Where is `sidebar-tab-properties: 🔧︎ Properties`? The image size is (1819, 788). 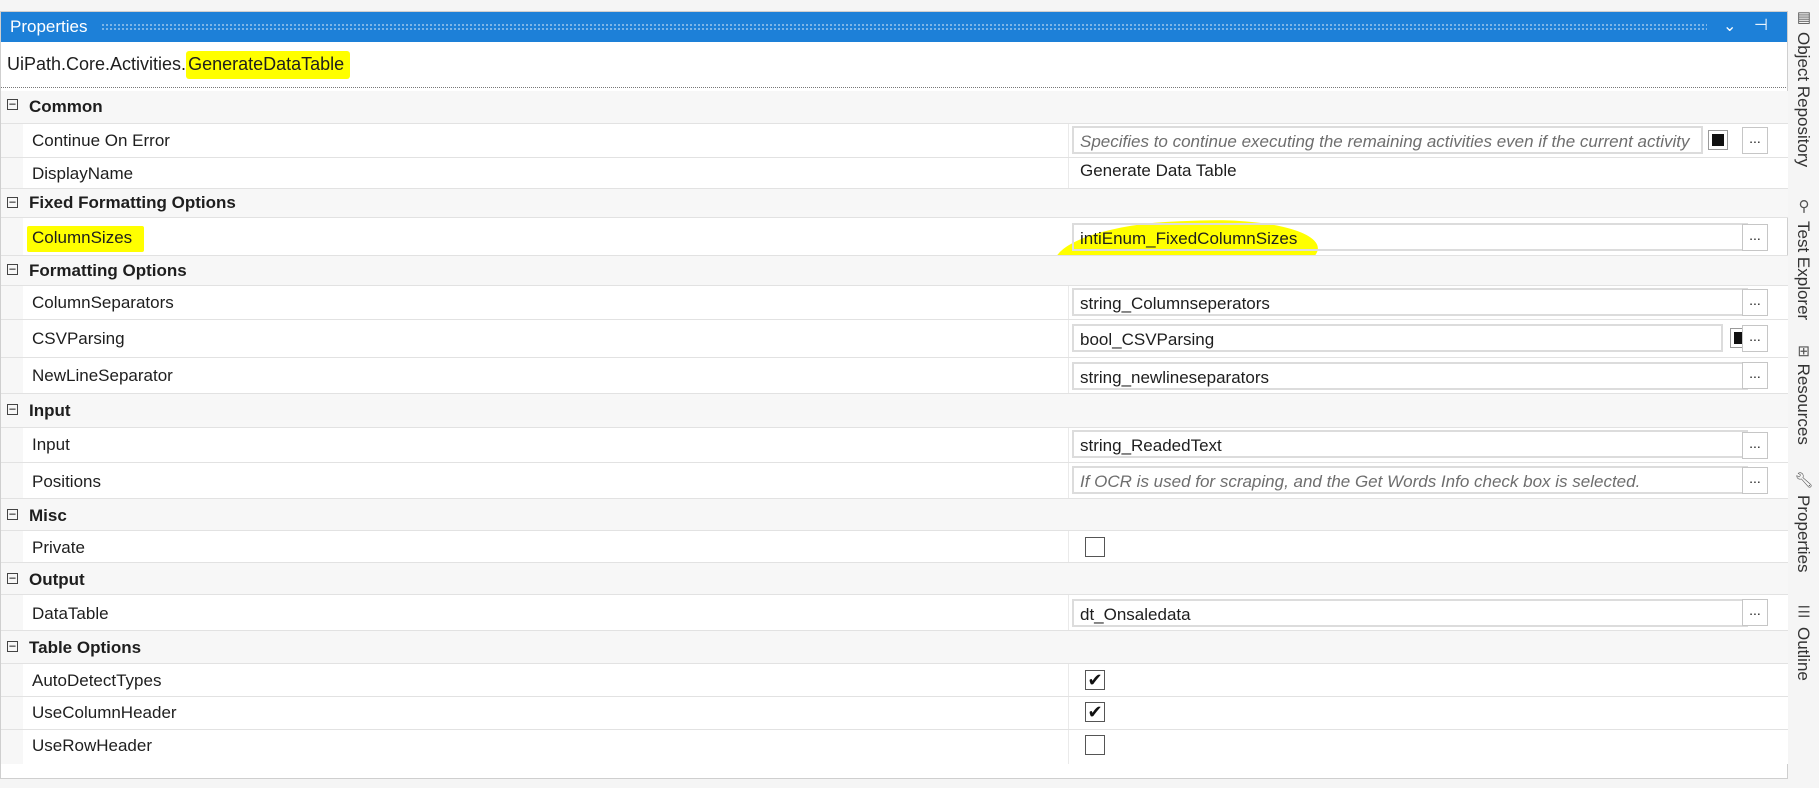 sidebar-tab-properties: 🔧︎ Properties is located at coordinates (1803, 521).